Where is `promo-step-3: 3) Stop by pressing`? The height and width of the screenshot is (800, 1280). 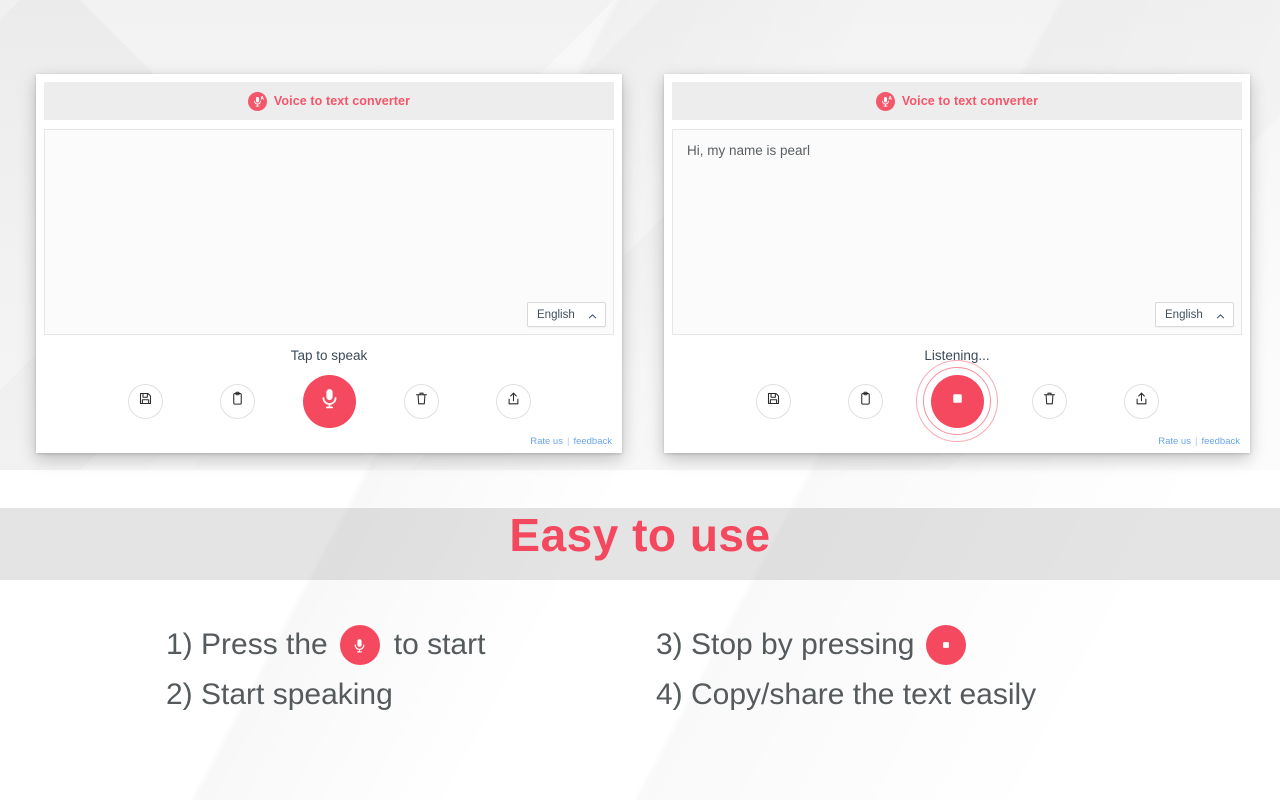 promo-step-3: 3) Stop by pressing is located at coordinates (896, 645).